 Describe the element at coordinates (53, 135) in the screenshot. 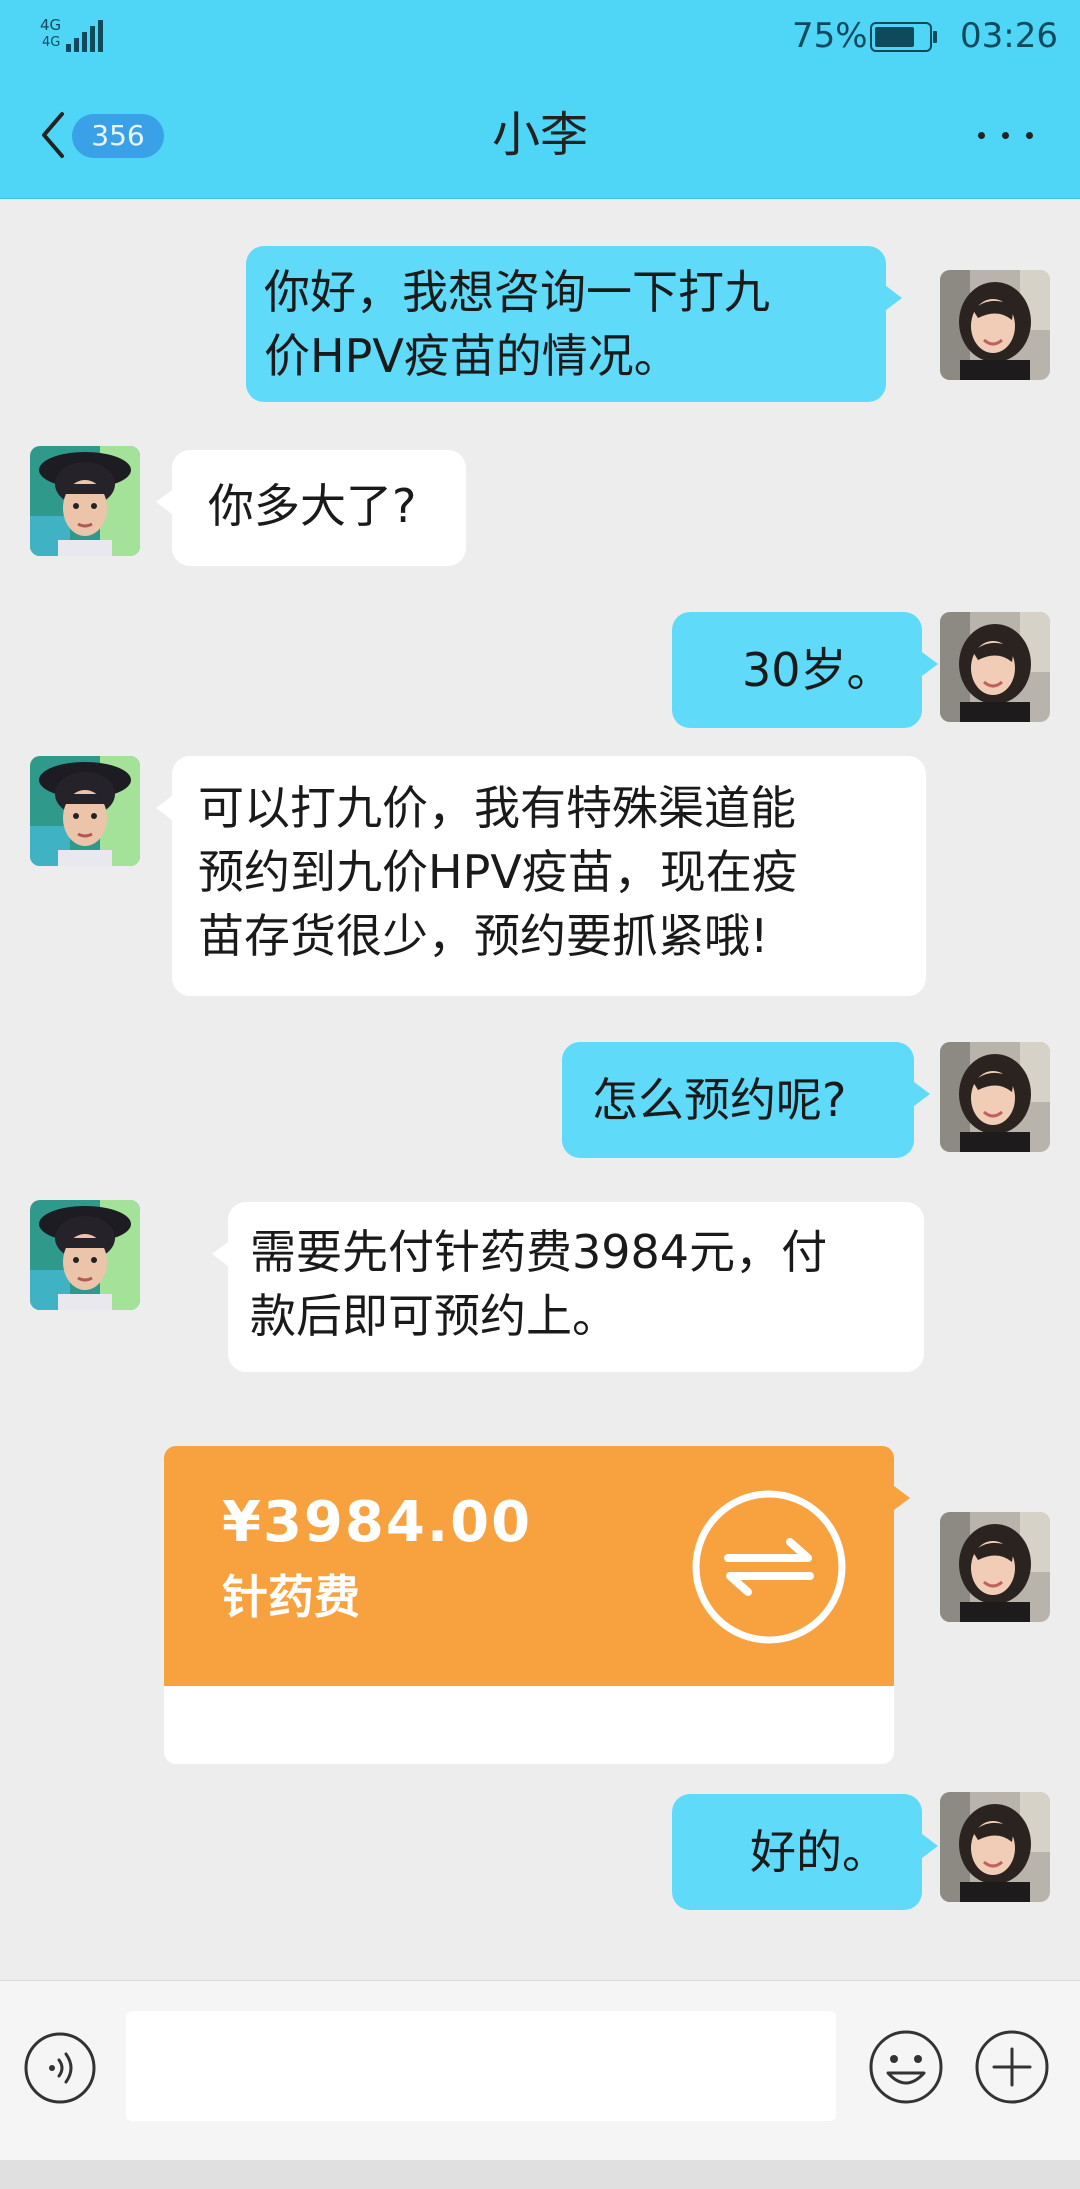

I see `chevron-left-icon` at that location.